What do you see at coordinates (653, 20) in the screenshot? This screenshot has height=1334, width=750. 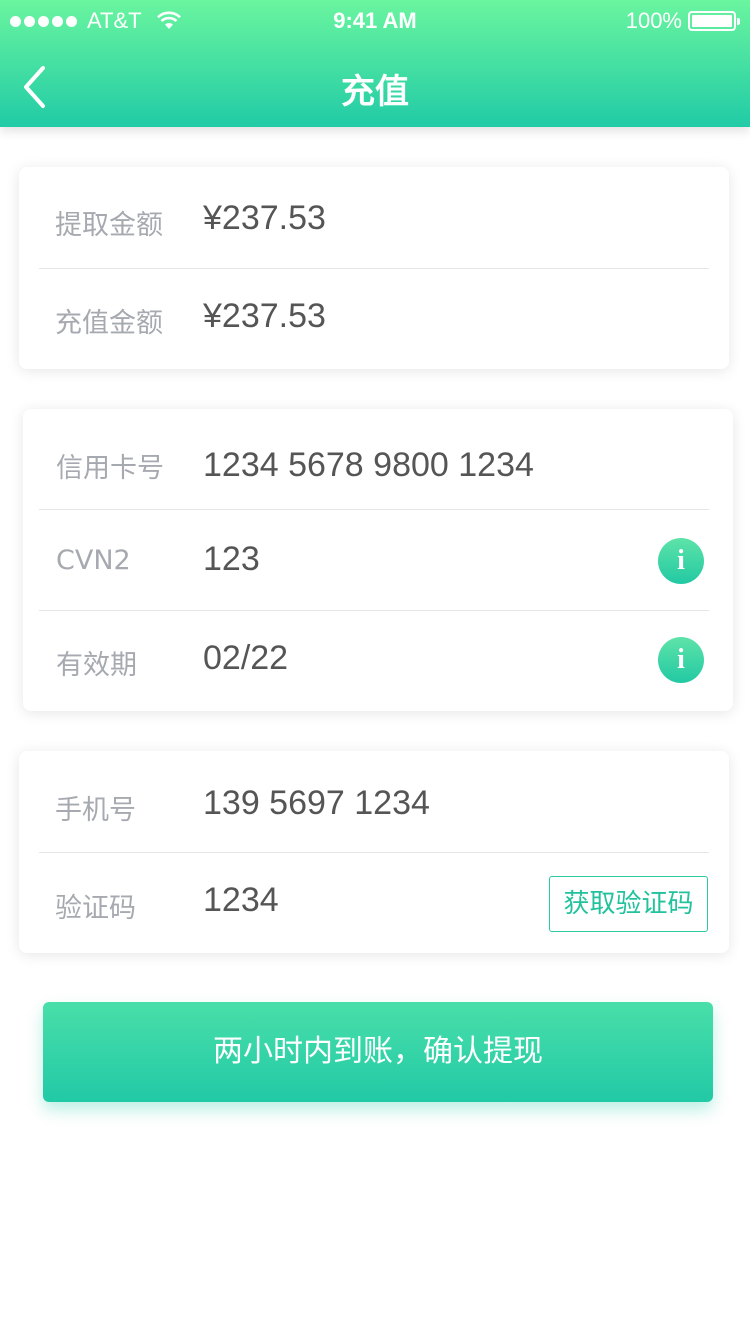 I see `battery-label: 100%` at bounding box center [653, 20].